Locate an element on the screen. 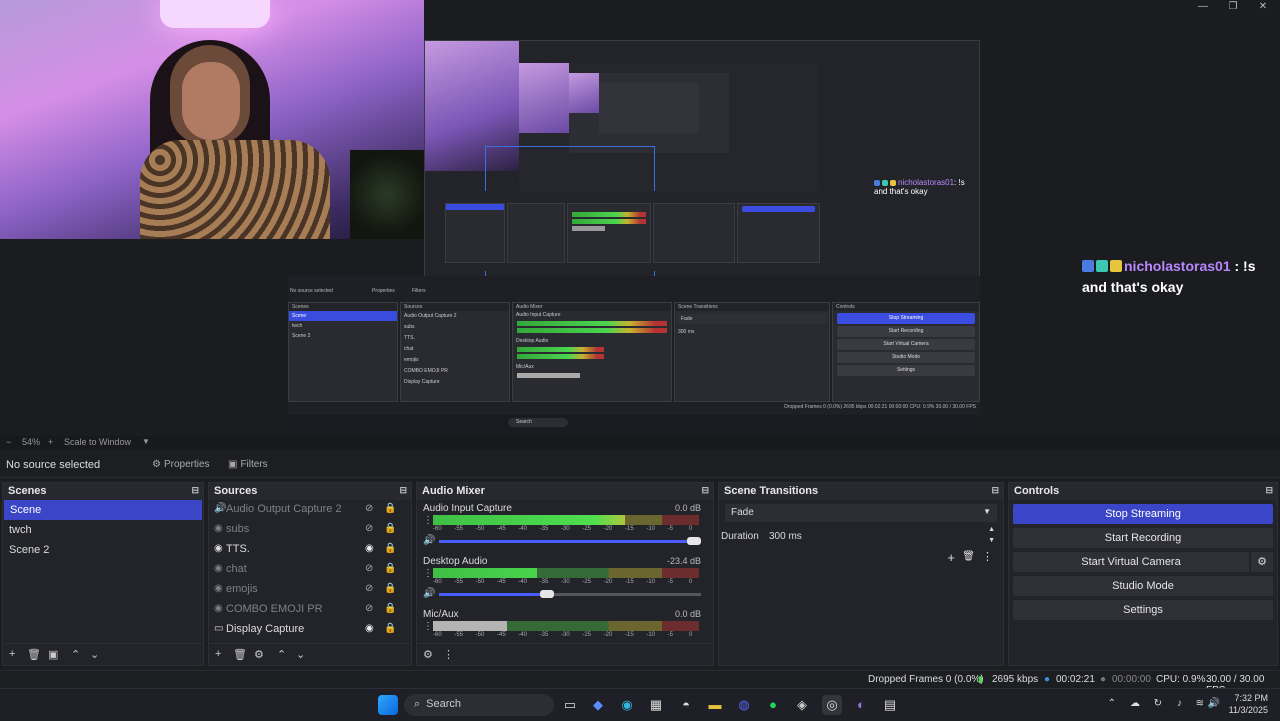 Image resolution: width=1280 pixels, height=721 pixels. close-button: ✕ is located at coordinates (1263, 7).